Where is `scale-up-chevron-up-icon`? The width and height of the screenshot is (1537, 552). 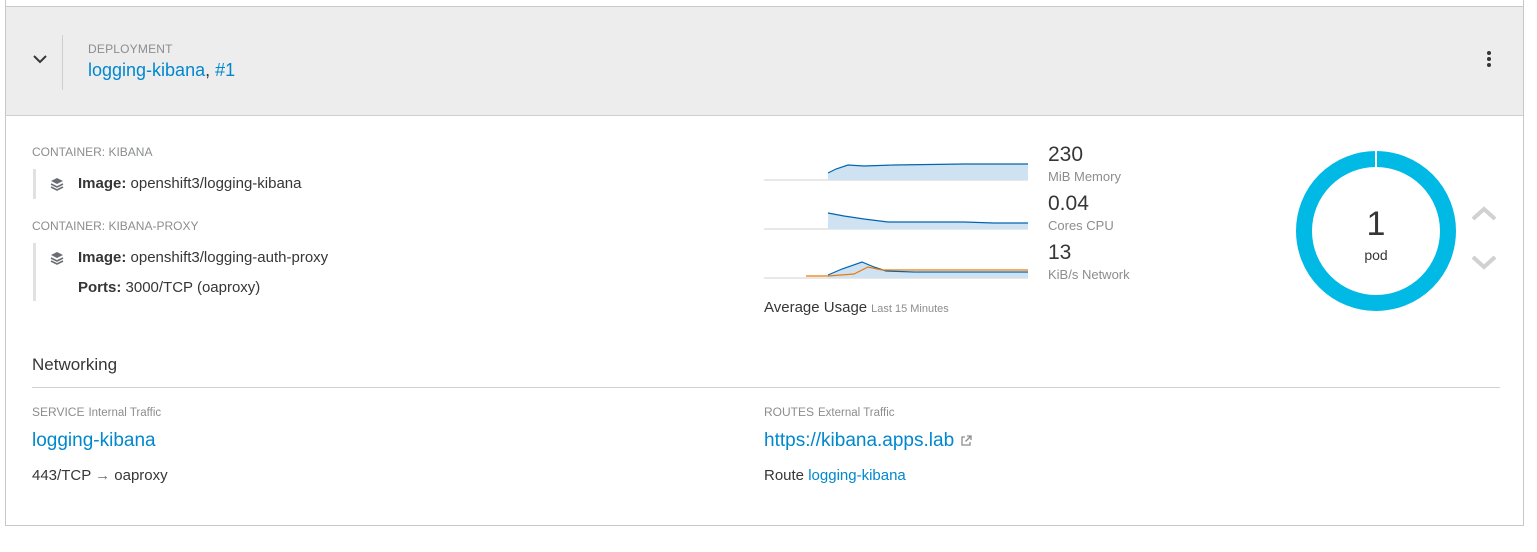
scale-up-chevron-up-icon is located at coordinates (1484, 214).